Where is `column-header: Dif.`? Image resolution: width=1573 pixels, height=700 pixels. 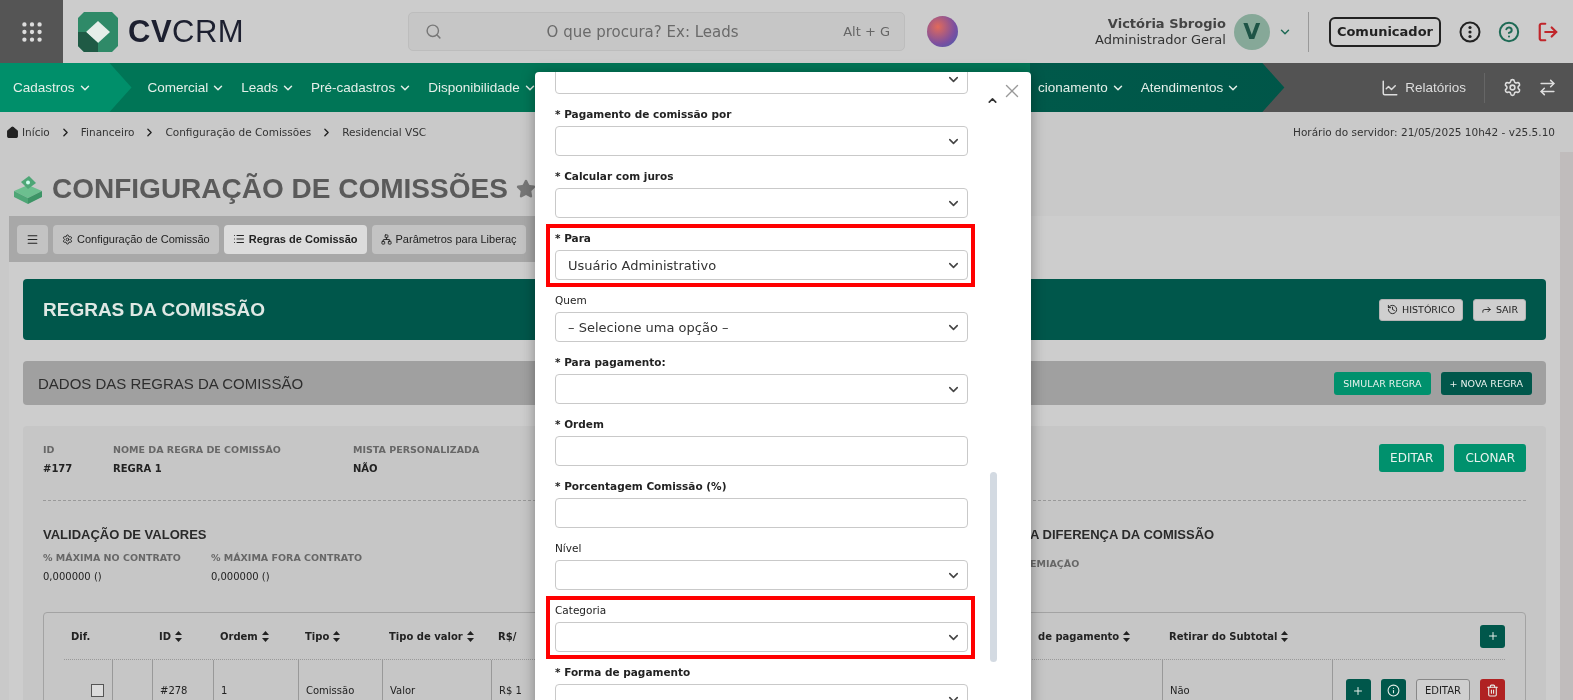 column-header: Dif. is located at coordinates (81, 636).